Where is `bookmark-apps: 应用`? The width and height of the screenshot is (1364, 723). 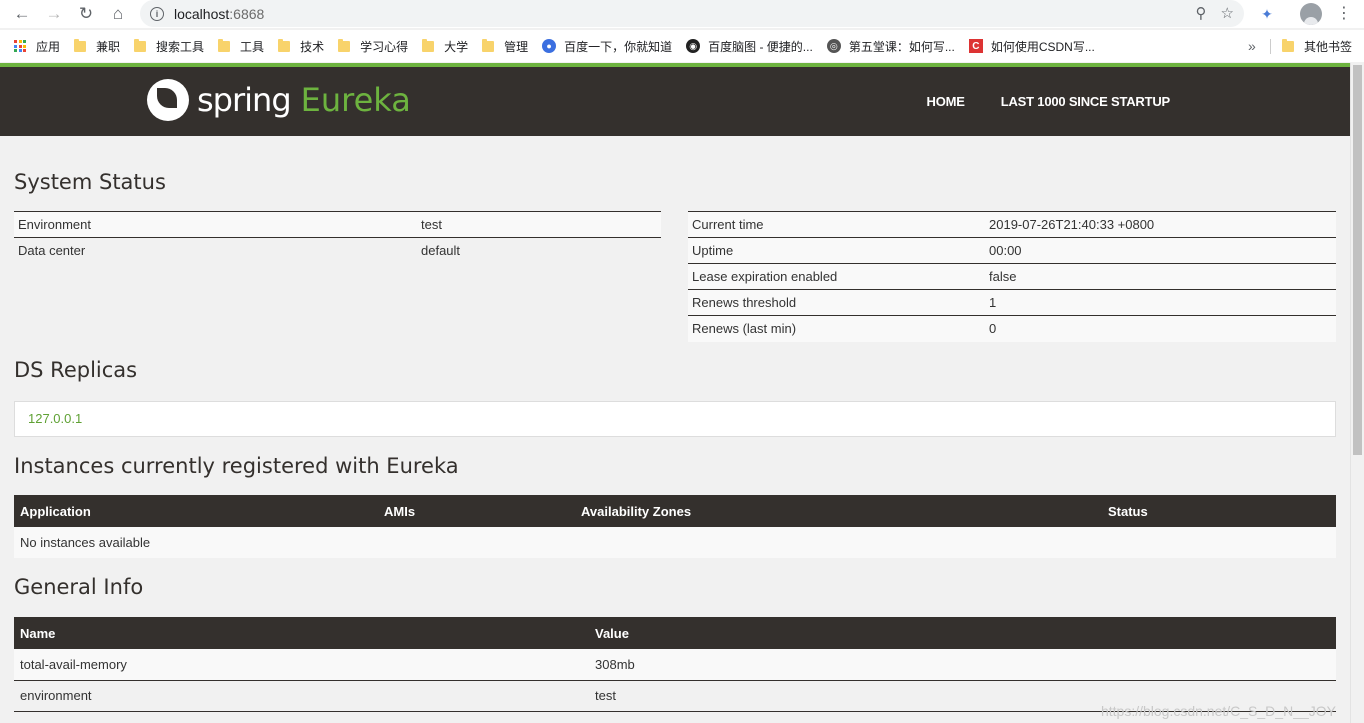
bookmark-apps: 应用 is located at coordinates (37, 46).